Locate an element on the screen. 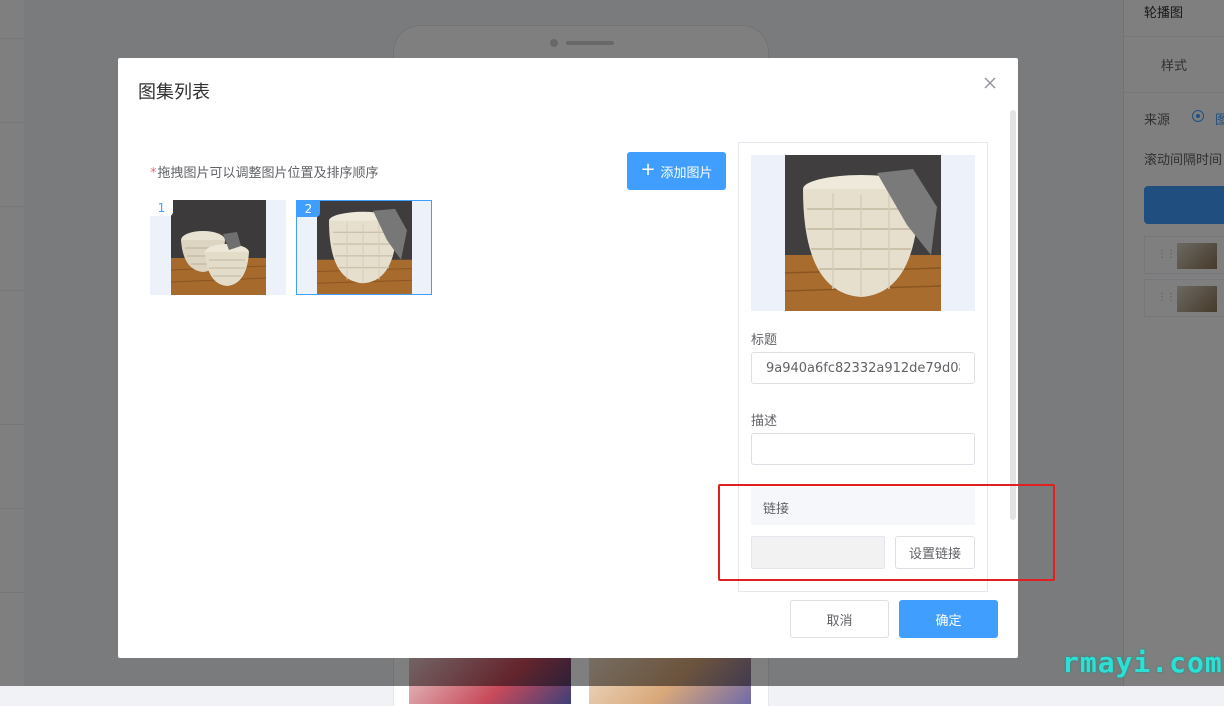  description-label: 描述 is located at coordinates (764, 421).